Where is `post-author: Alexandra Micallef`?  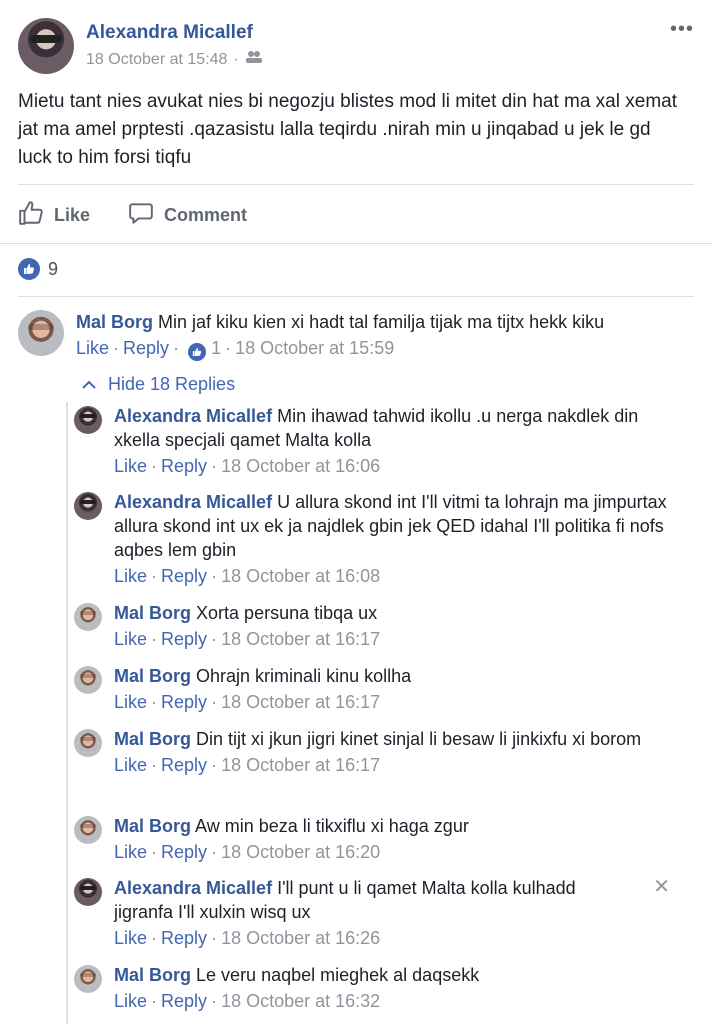 post-author: Alexandra Micallef is located at coordinates (169, 33).